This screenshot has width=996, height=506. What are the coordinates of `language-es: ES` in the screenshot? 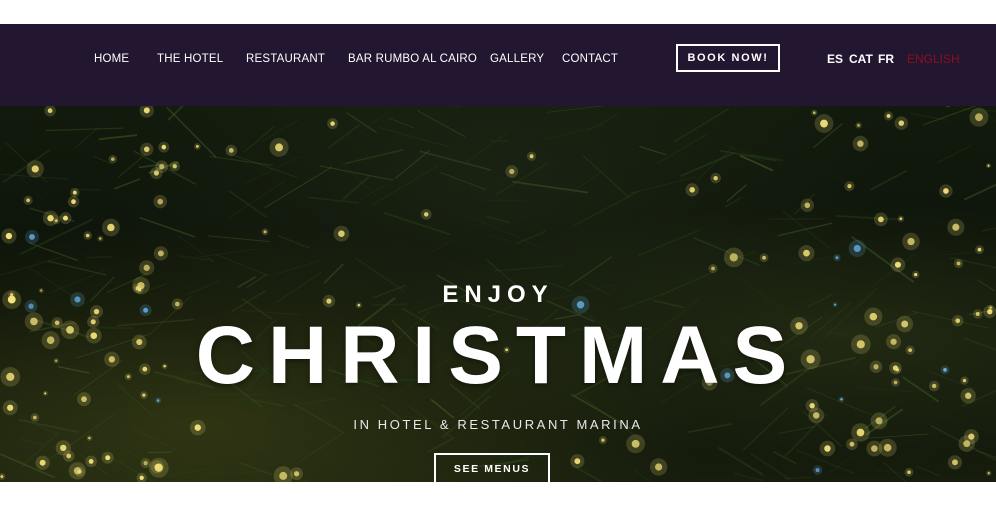 It's located at (835, 59).